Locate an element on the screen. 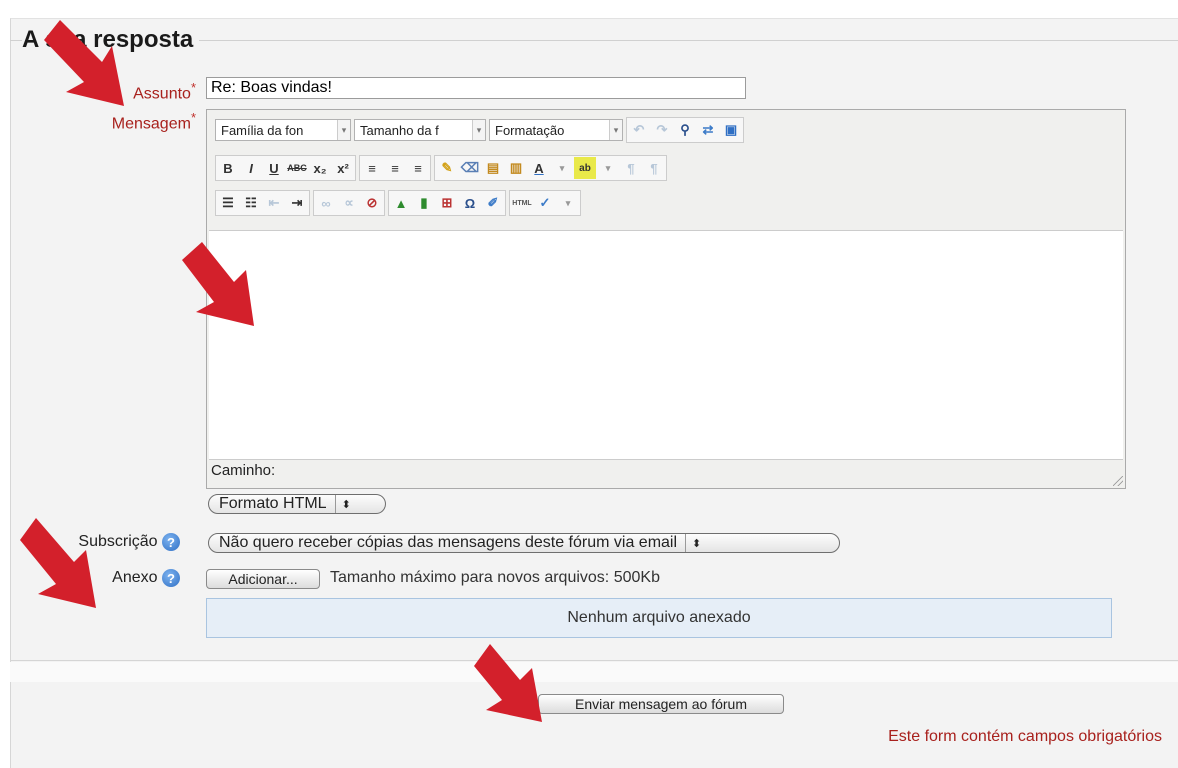 This screenshot has height=768, width=1178. toolbar-row-3: ☰ ☷ ⇤ ⇥ ∞ ∝ ⊘ ▲ ▮ ⊞ Ω ✐ HTML ✓ ▾ is located at coordinates (398, 203).